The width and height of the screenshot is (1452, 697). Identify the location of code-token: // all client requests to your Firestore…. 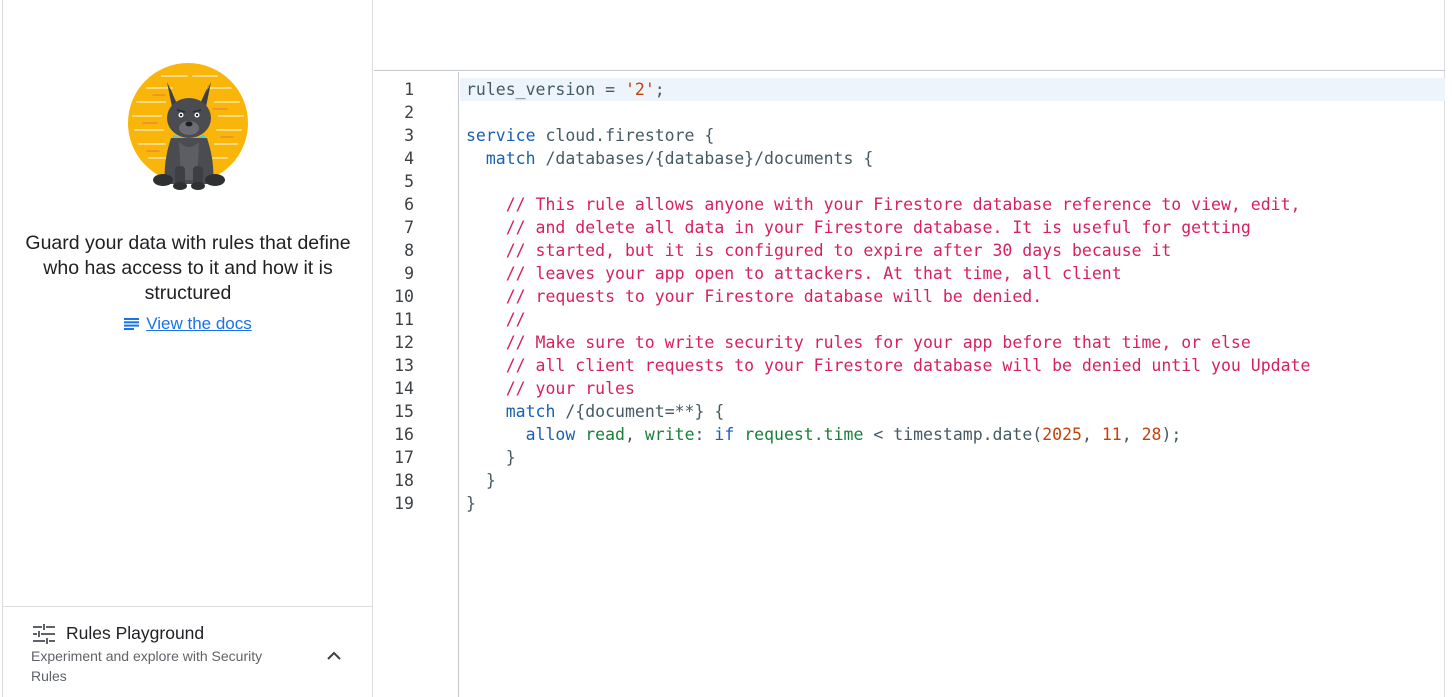
(888, 365).